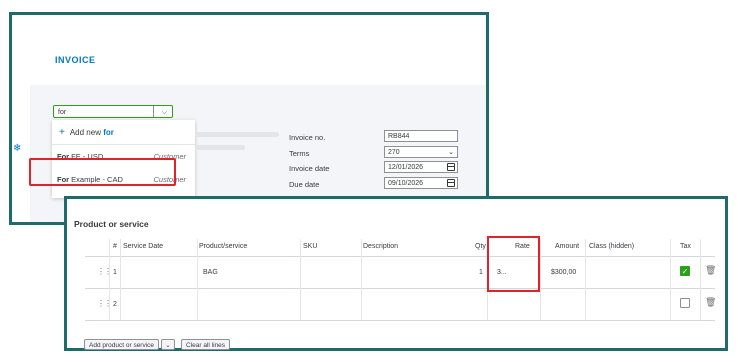  I want to click on add-new-customer-option: + Add new for, so click(86, 132).